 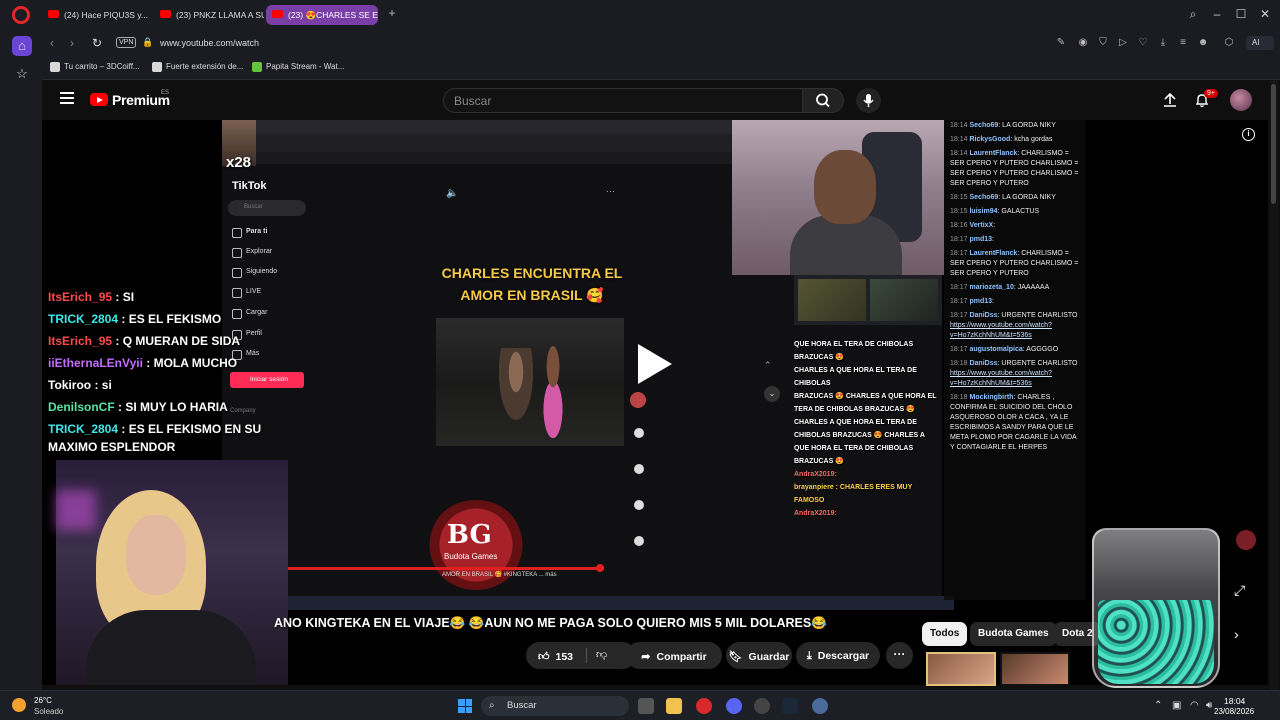 I want to click on tt-nav-for-you: Para ti, so click(x=249, y=233).